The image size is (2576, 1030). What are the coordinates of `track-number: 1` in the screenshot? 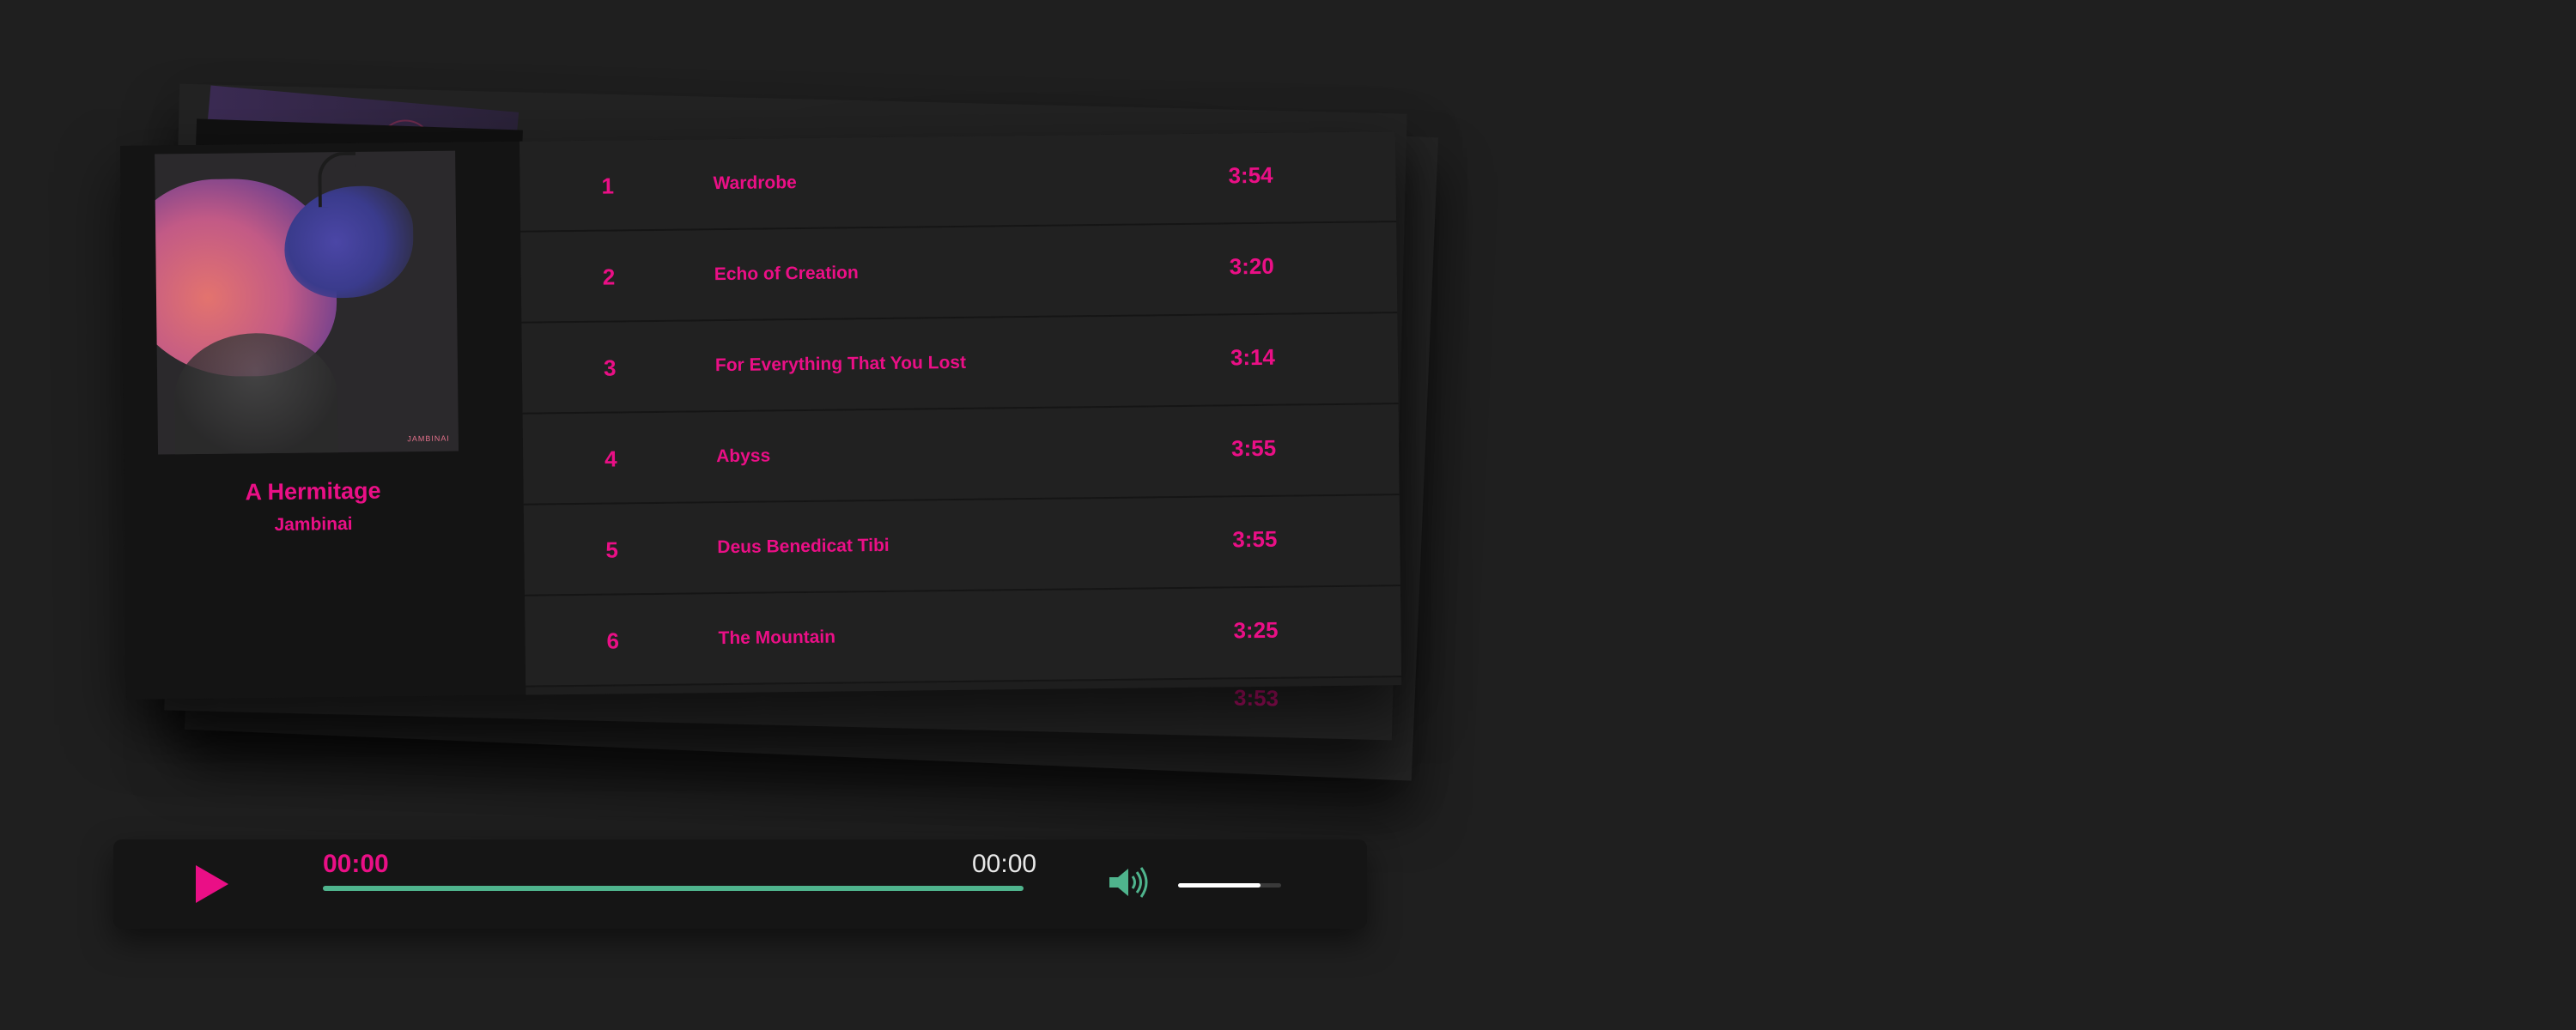 It's located at (608, 186).